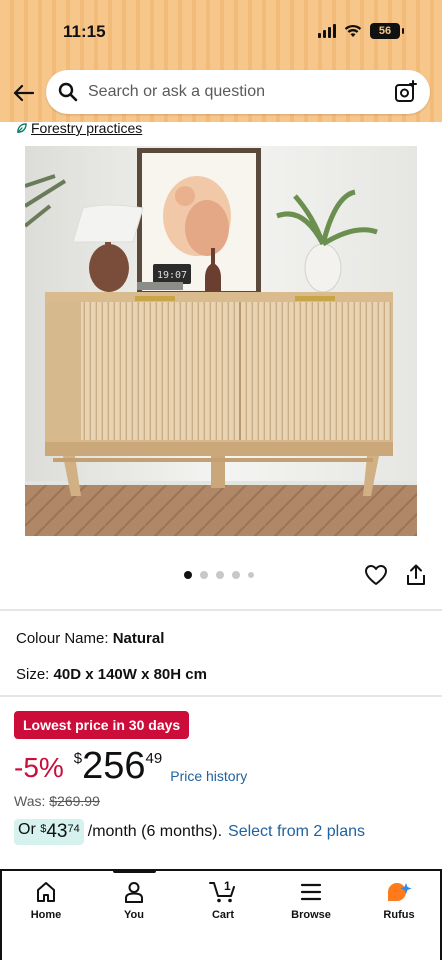 This screenshot has height=960, width=442. Describe the element at coordinates (102, 725) in the screenshot. I see `deal-badge: Lowest price in 30 days` at that location.